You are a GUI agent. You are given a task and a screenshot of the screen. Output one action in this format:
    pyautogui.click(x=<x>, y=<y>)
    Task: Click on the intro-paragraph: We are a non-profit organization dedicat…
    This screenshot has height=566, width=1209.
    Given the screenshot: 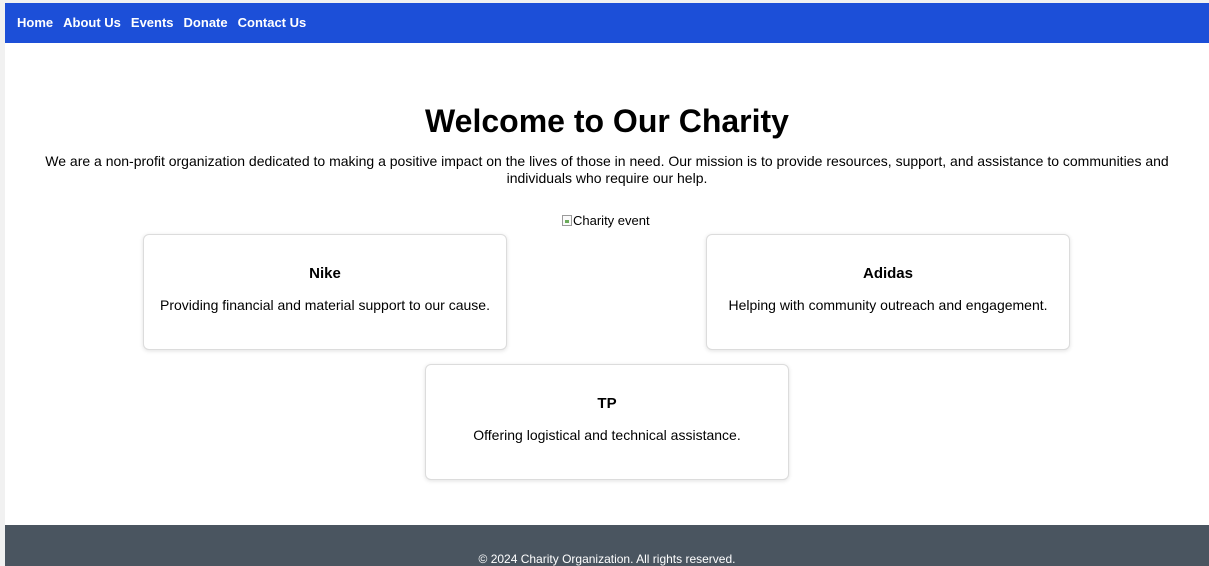 What is the action you would take?
    pyautogui.click(x=607, y=169)
    